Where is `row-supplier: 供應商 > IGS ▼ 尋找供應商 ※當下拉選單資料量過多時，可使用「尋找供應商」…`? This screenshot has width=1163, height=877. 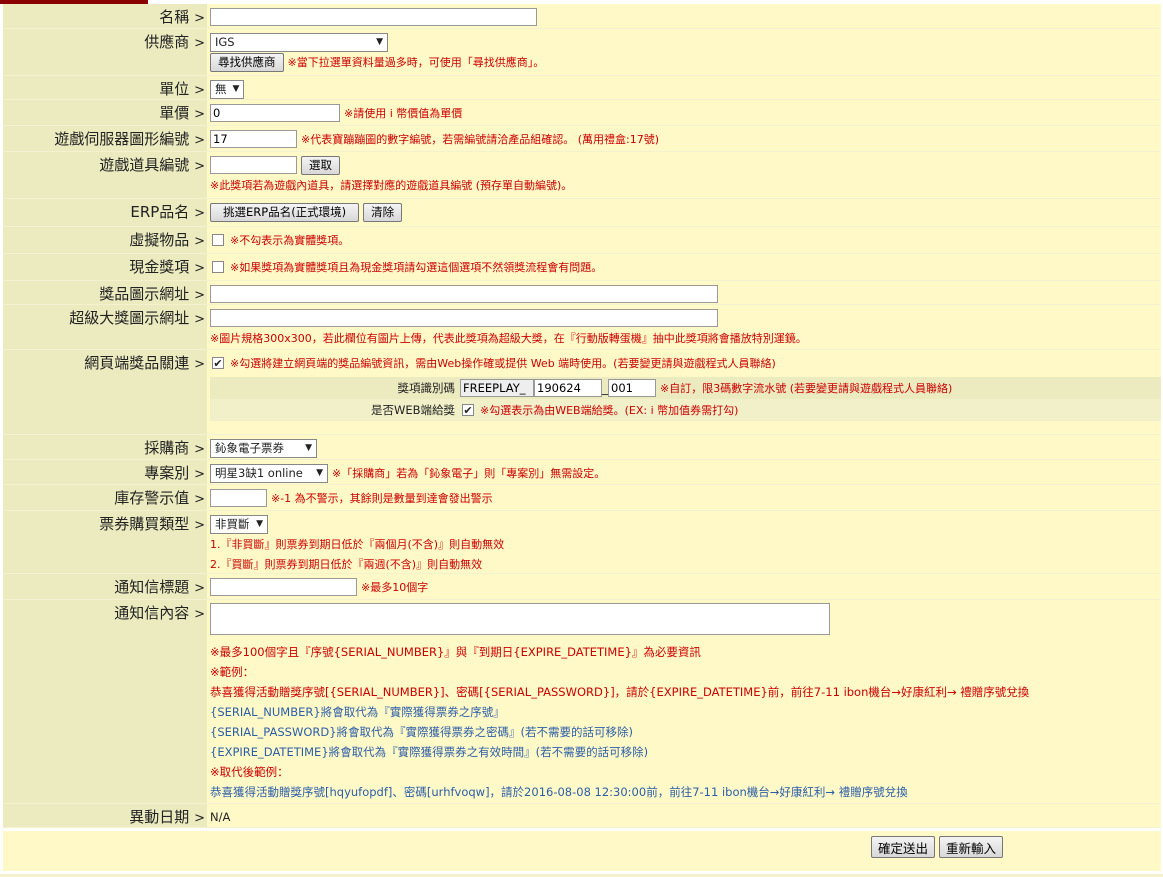
row-supplier: 供應商 > IGS ▼ 尋找供應商 ※當下拉選單資料量過多時，可使用「尋找供應商」… is located at coordinates (582, 52).